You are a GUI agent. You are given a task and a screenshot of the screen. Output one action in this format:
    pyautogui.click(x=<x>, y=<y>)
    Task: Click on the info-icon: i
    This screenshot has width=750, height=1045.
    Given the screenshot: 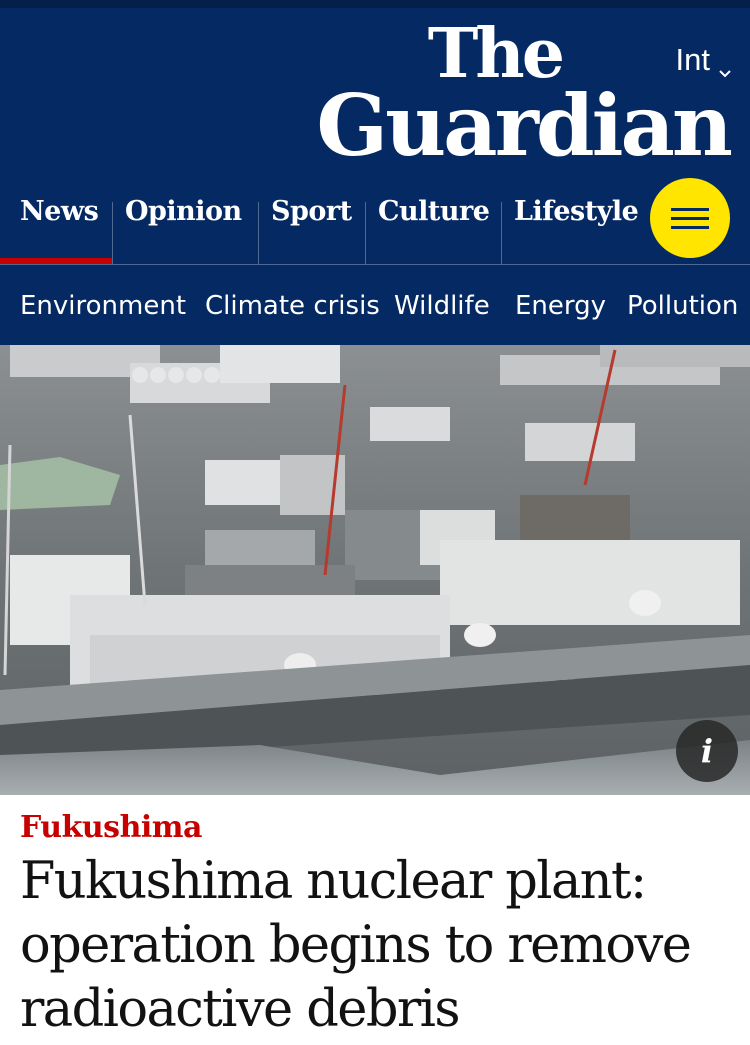 What is the action you would take?
    pyautogui.click(x=707, y=751)
    